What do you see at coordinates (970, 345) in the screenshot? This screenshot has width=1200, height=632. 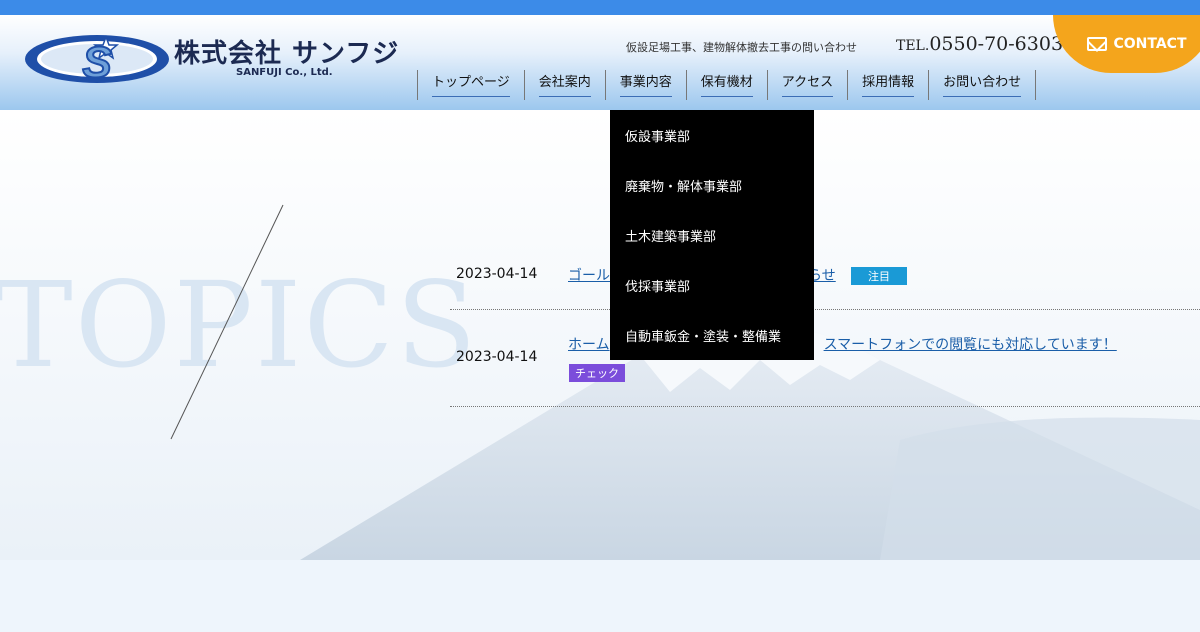 I see `news-title-end: スマートフォンでの閲覧にも対応しています！` at bounding box center [970, 345].